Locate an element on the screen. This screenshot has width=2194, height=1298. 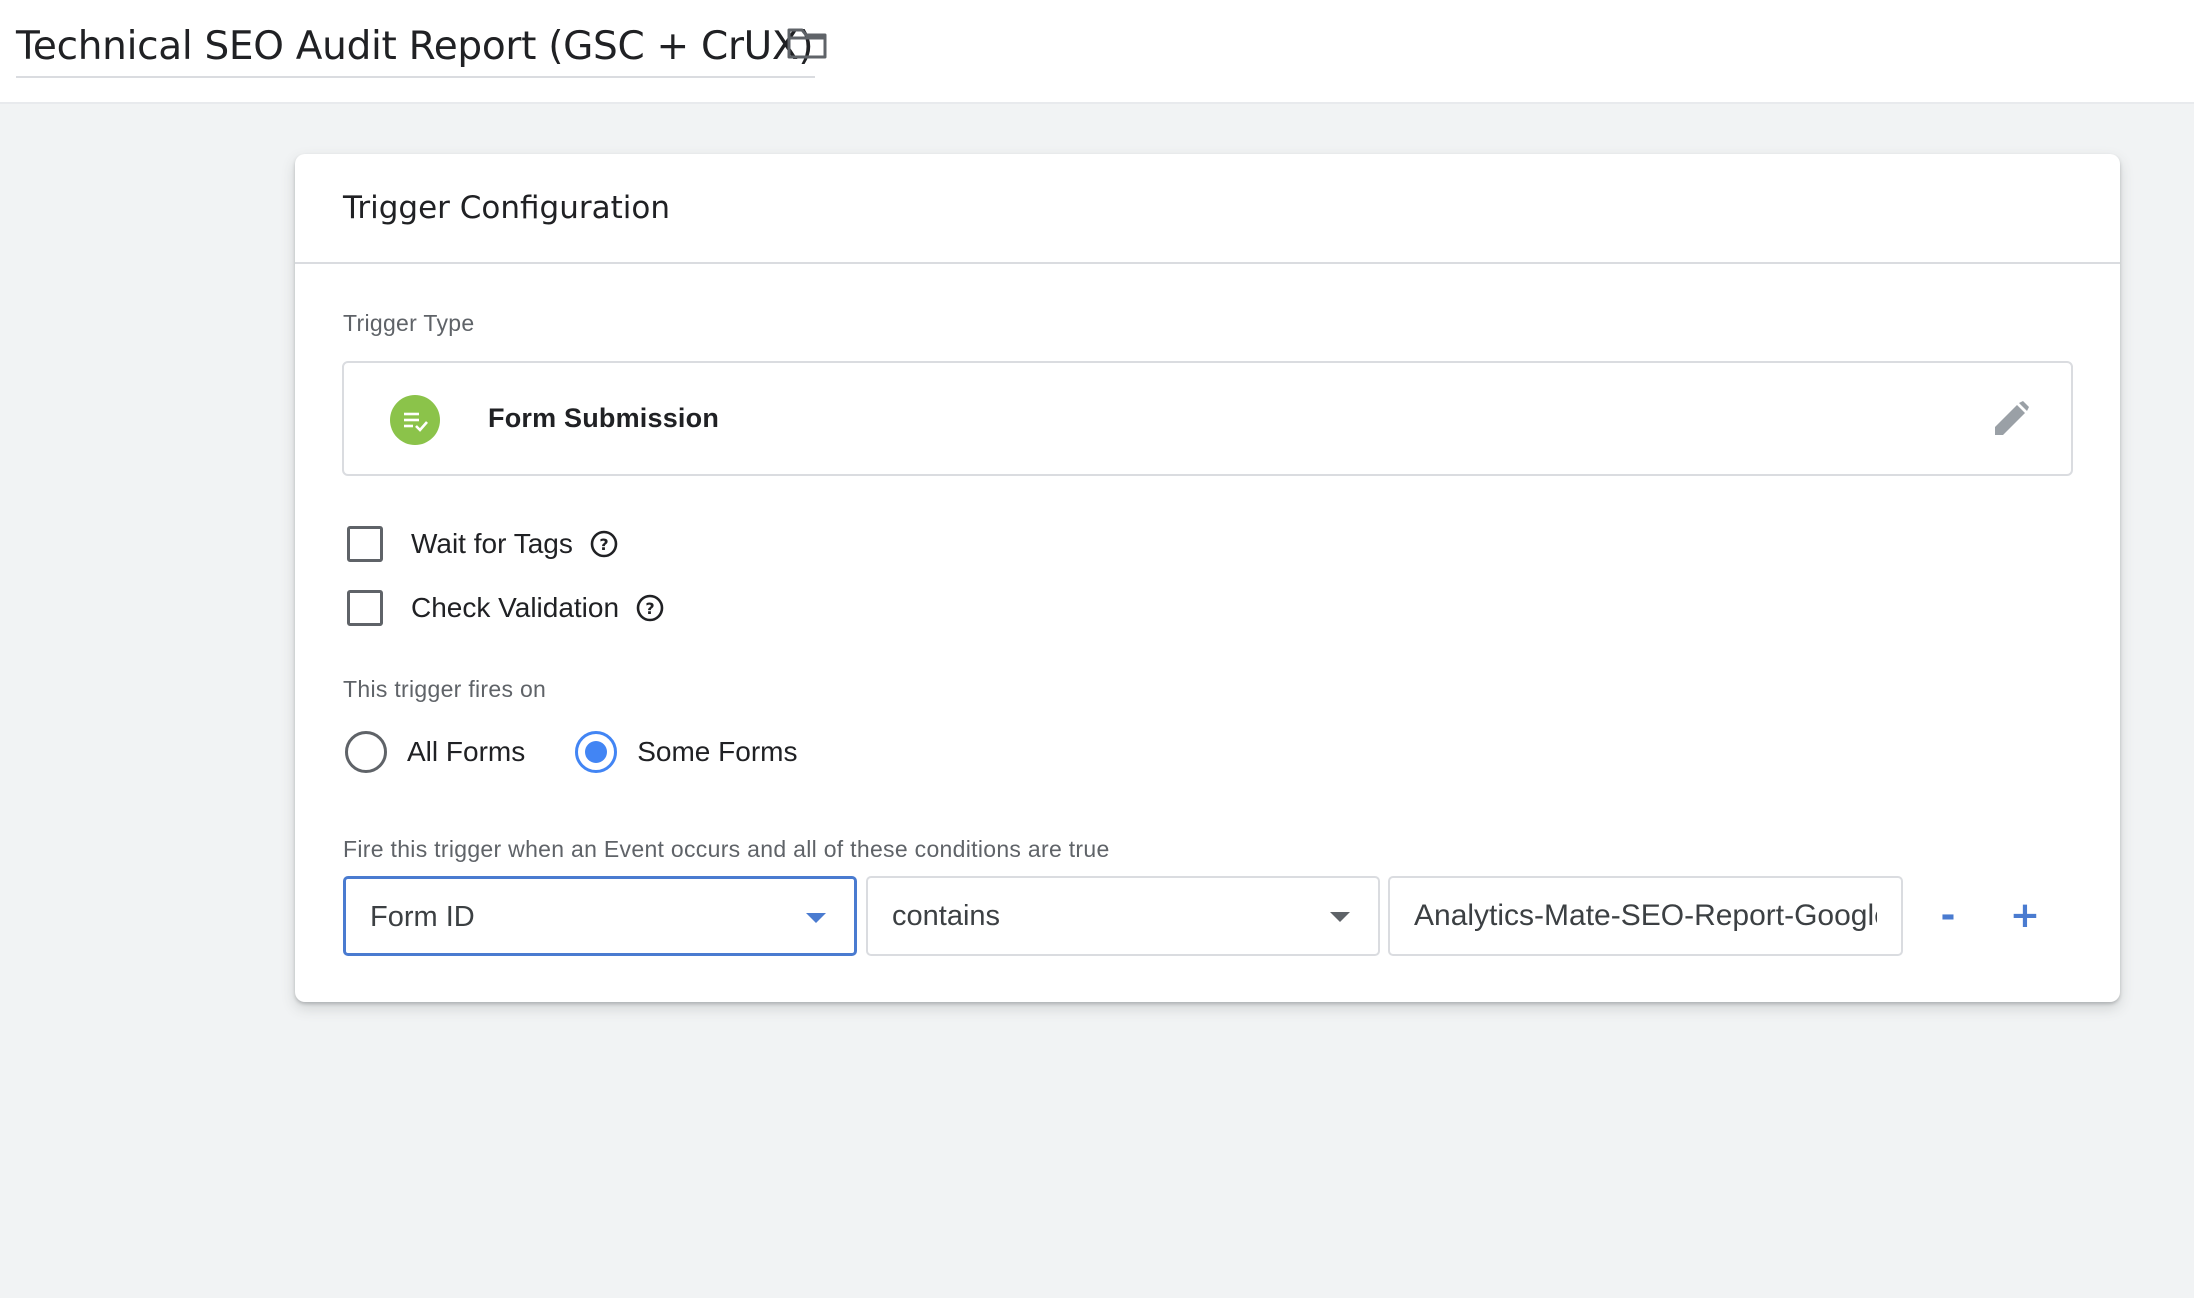
trigger-type-name: Form Submission is located at coordinates (604, 418).